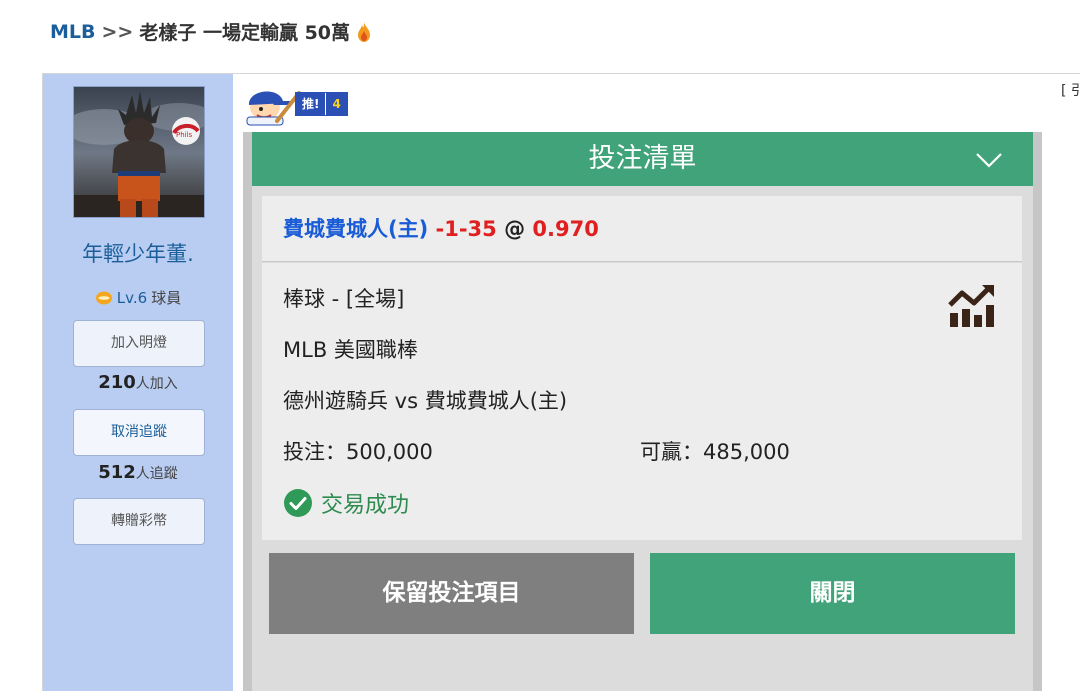 This screenshot has height=691, width=1080. I want to click on follow-light-count: 210人加入, so click(138, 382).